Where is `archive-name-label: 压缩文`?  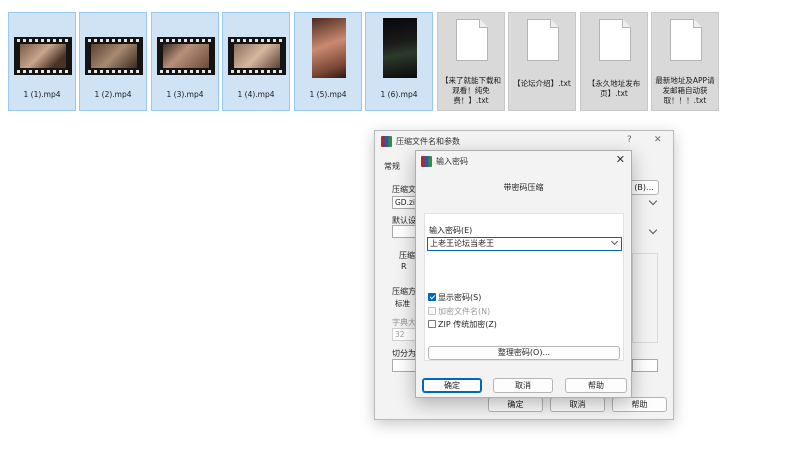 archive-name-label: 压缩文 is located at coordinates (404, 189).